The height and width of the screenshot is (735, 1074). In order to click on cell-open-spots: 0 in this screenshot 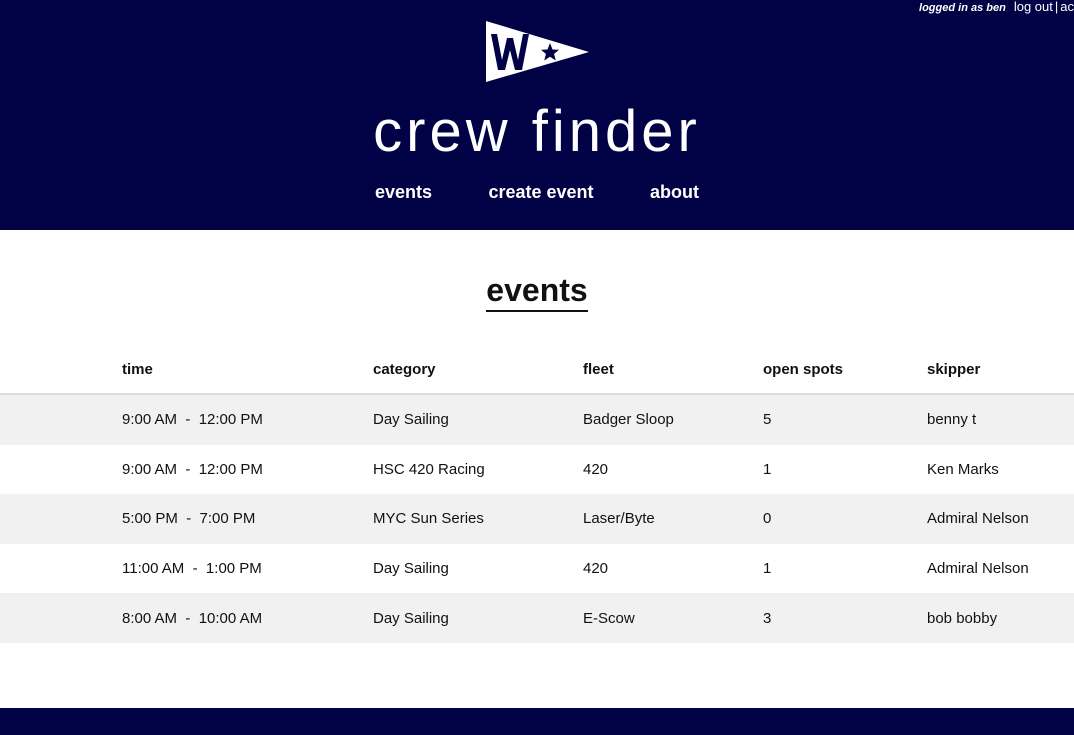, I will do `click(845, 519)`.